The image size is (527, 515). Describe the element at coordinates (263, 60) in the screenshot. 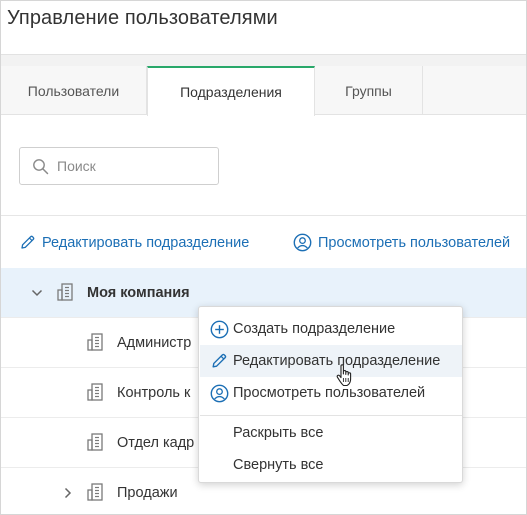

I see `title-separator` at that location.